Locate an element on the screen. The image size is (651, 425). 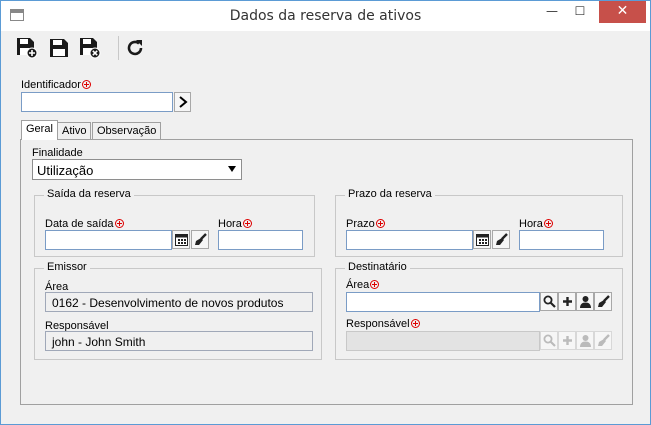
identifier-input is located at coordinates (97, 102).